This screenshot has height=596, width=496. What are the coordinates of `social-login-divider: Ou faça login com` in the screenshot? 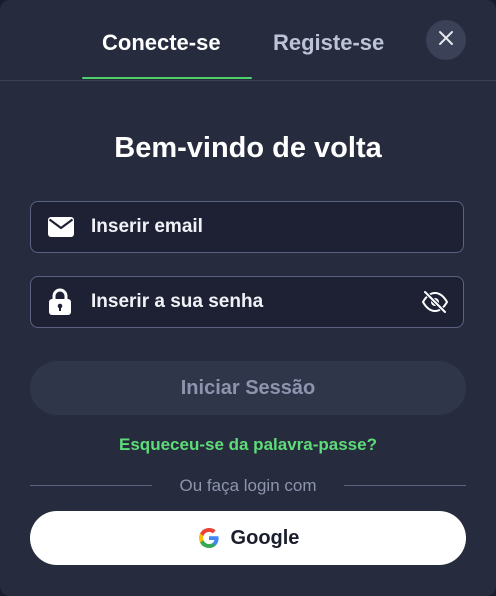 It's located at (248, 486).